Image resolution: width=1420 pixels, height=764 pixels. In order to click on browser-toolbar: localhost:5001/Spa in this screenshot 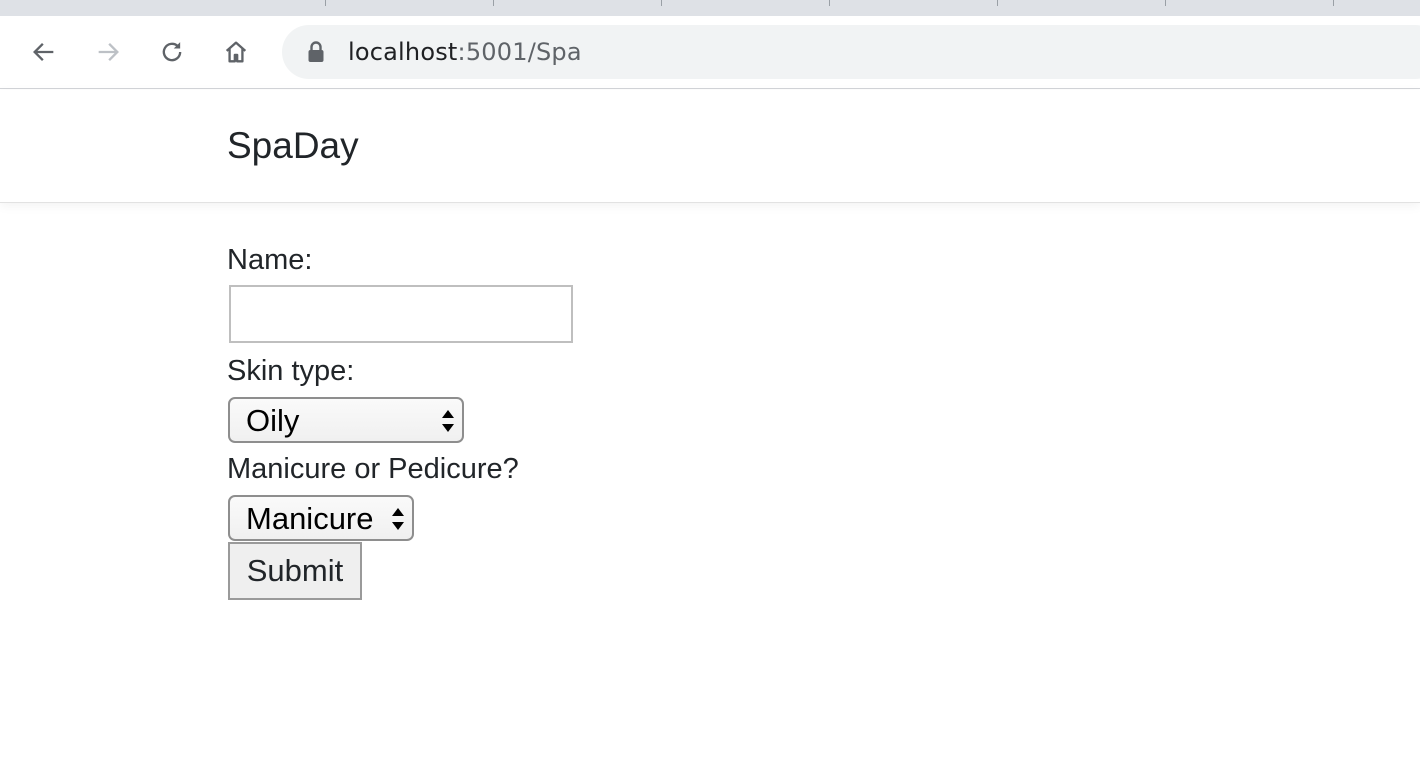, I will do `click(710, 52)`.